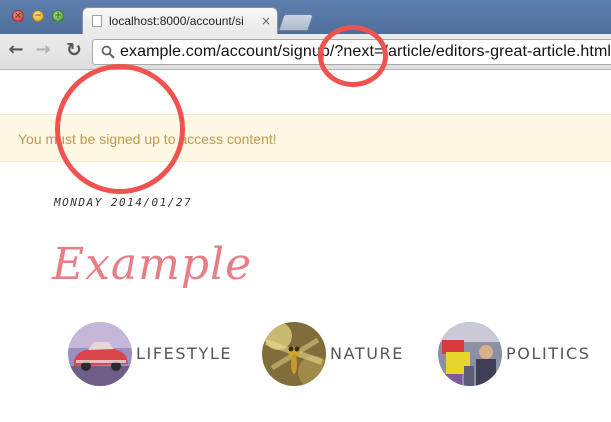 Image resolution: width=611 pixels, height=422 pixels. I want to click on reload-icon: ↻, so click(74, 50).